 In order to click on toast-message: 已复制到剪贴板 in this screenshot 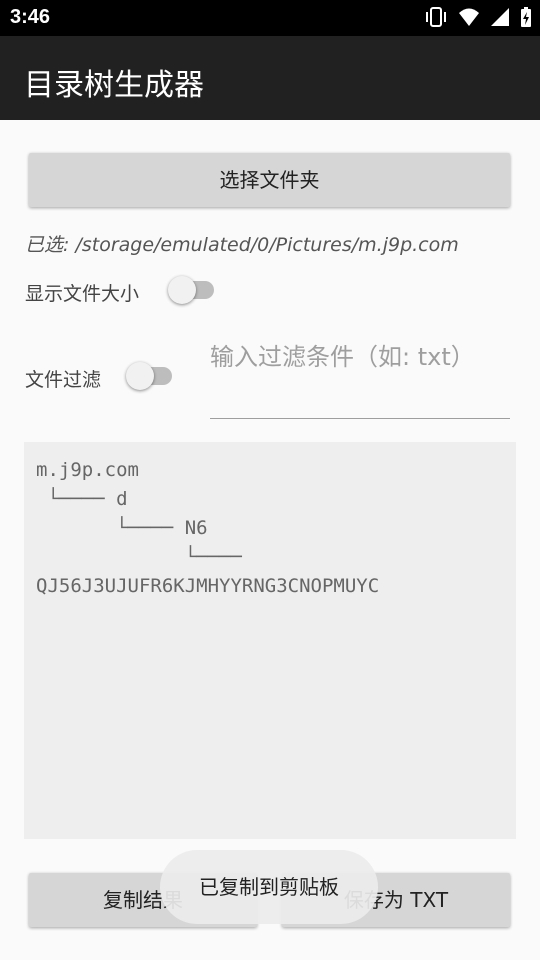, I will do `click(269, 887)`.